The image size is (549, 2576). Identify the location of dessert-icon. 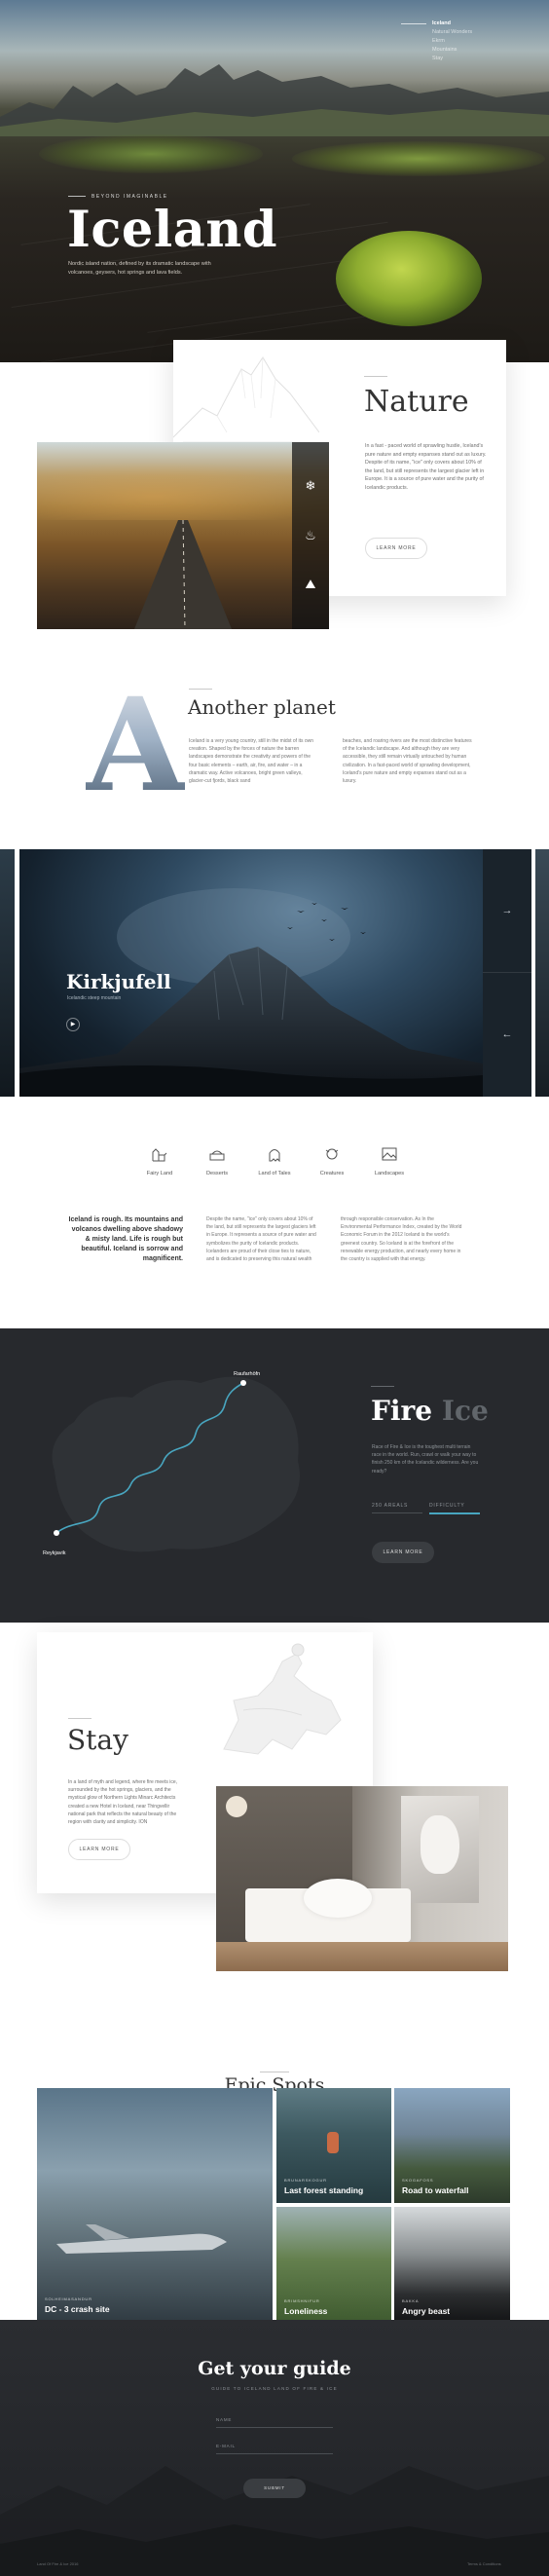
(217, 1155).